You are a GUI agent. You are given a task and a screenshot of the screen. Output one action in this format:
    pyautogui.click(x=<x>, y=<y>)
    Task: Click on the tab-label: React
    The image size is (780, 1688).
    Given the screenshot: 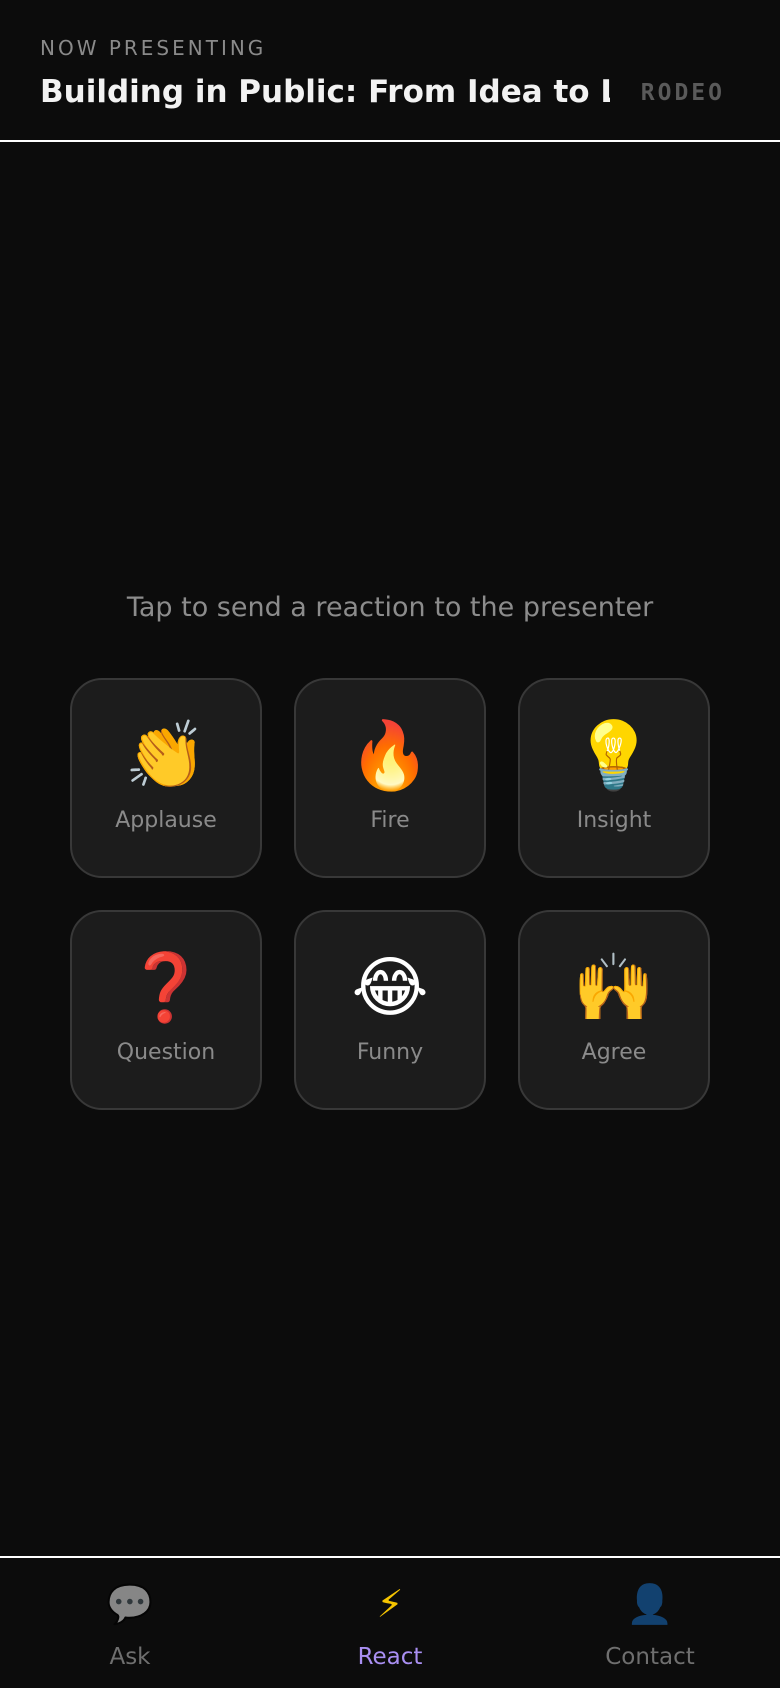 What is the action you would take?
    pyautogui.click(x=390, y=1657)
    